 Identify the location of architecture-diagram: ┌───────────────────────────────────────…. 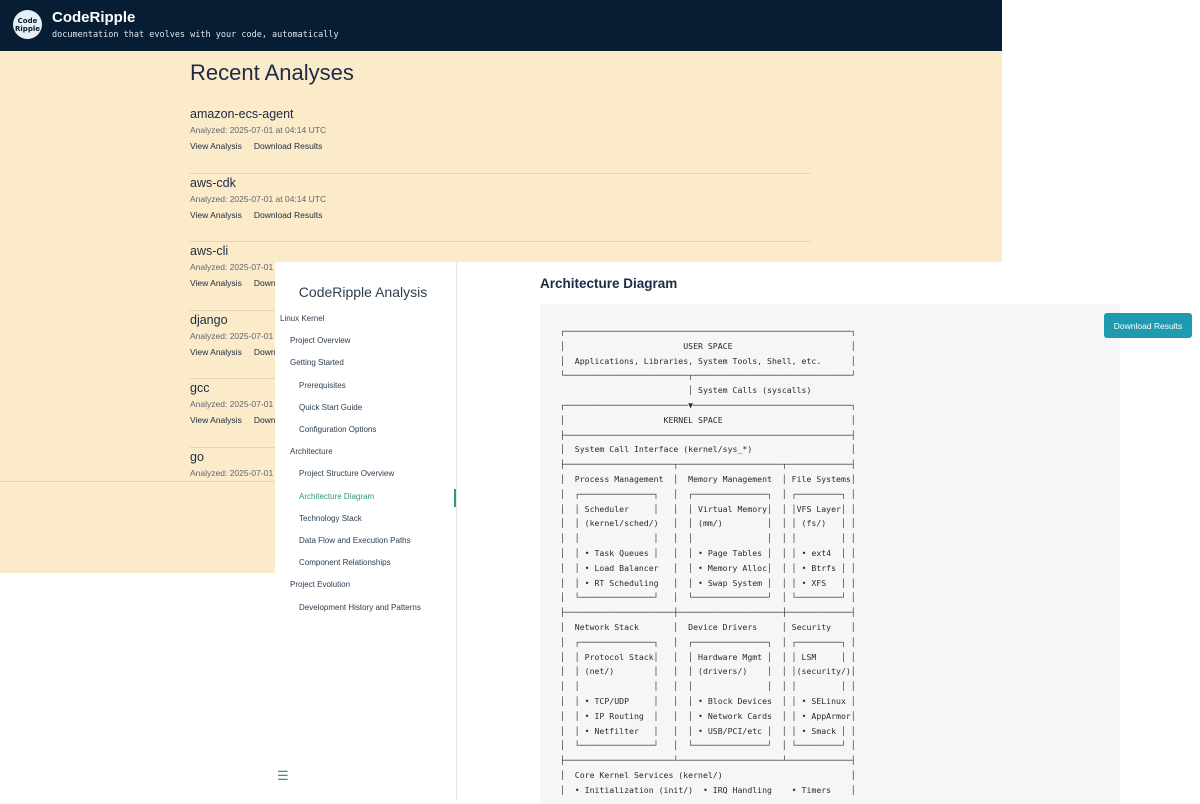
(708, 560).